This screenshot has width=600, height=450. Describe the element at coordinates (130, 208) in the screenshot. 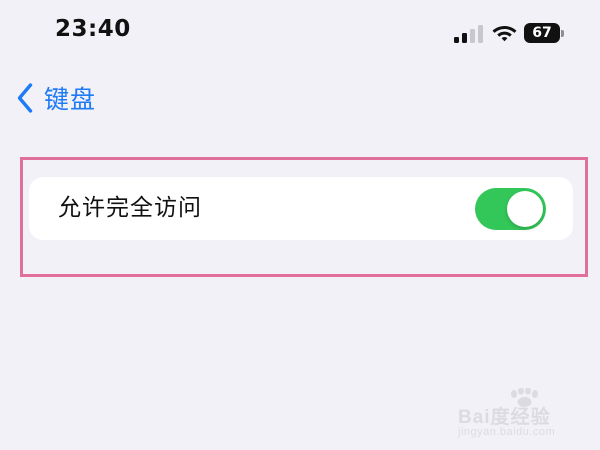

I see `setting-label: 允许完全访问` at that location.